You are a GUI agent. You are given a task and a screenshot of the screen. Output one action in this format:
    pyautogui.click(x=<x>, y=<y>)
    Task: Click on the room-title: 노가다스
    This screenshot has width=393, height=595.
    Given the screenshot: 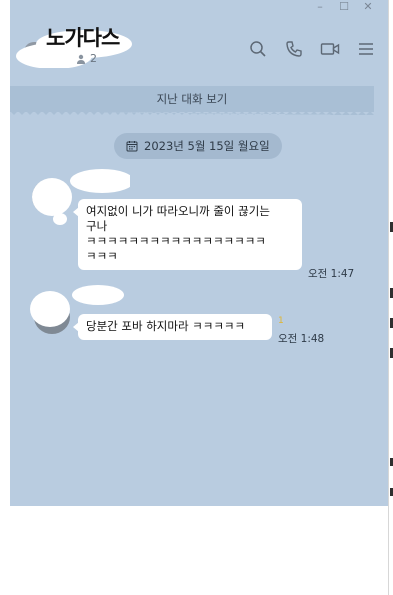 What is the action you would take?
    pyautogui.click(x=83, y=37)
    